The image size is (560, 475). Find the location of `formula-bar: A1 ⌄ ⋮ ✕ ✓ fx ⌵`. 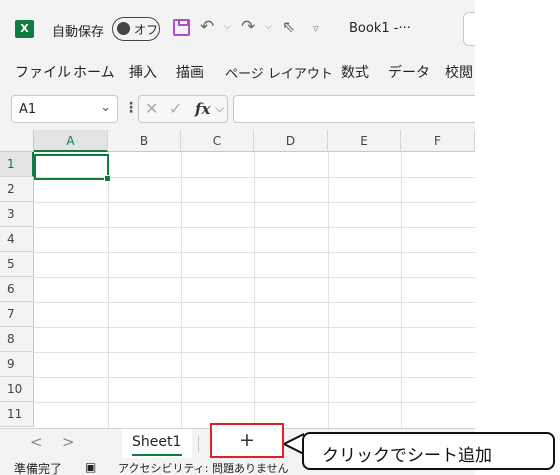

formula-bar: A1 ⌄ ⋮ ✕ ✓ fx ⌵ is located at coordinates (237, 109).